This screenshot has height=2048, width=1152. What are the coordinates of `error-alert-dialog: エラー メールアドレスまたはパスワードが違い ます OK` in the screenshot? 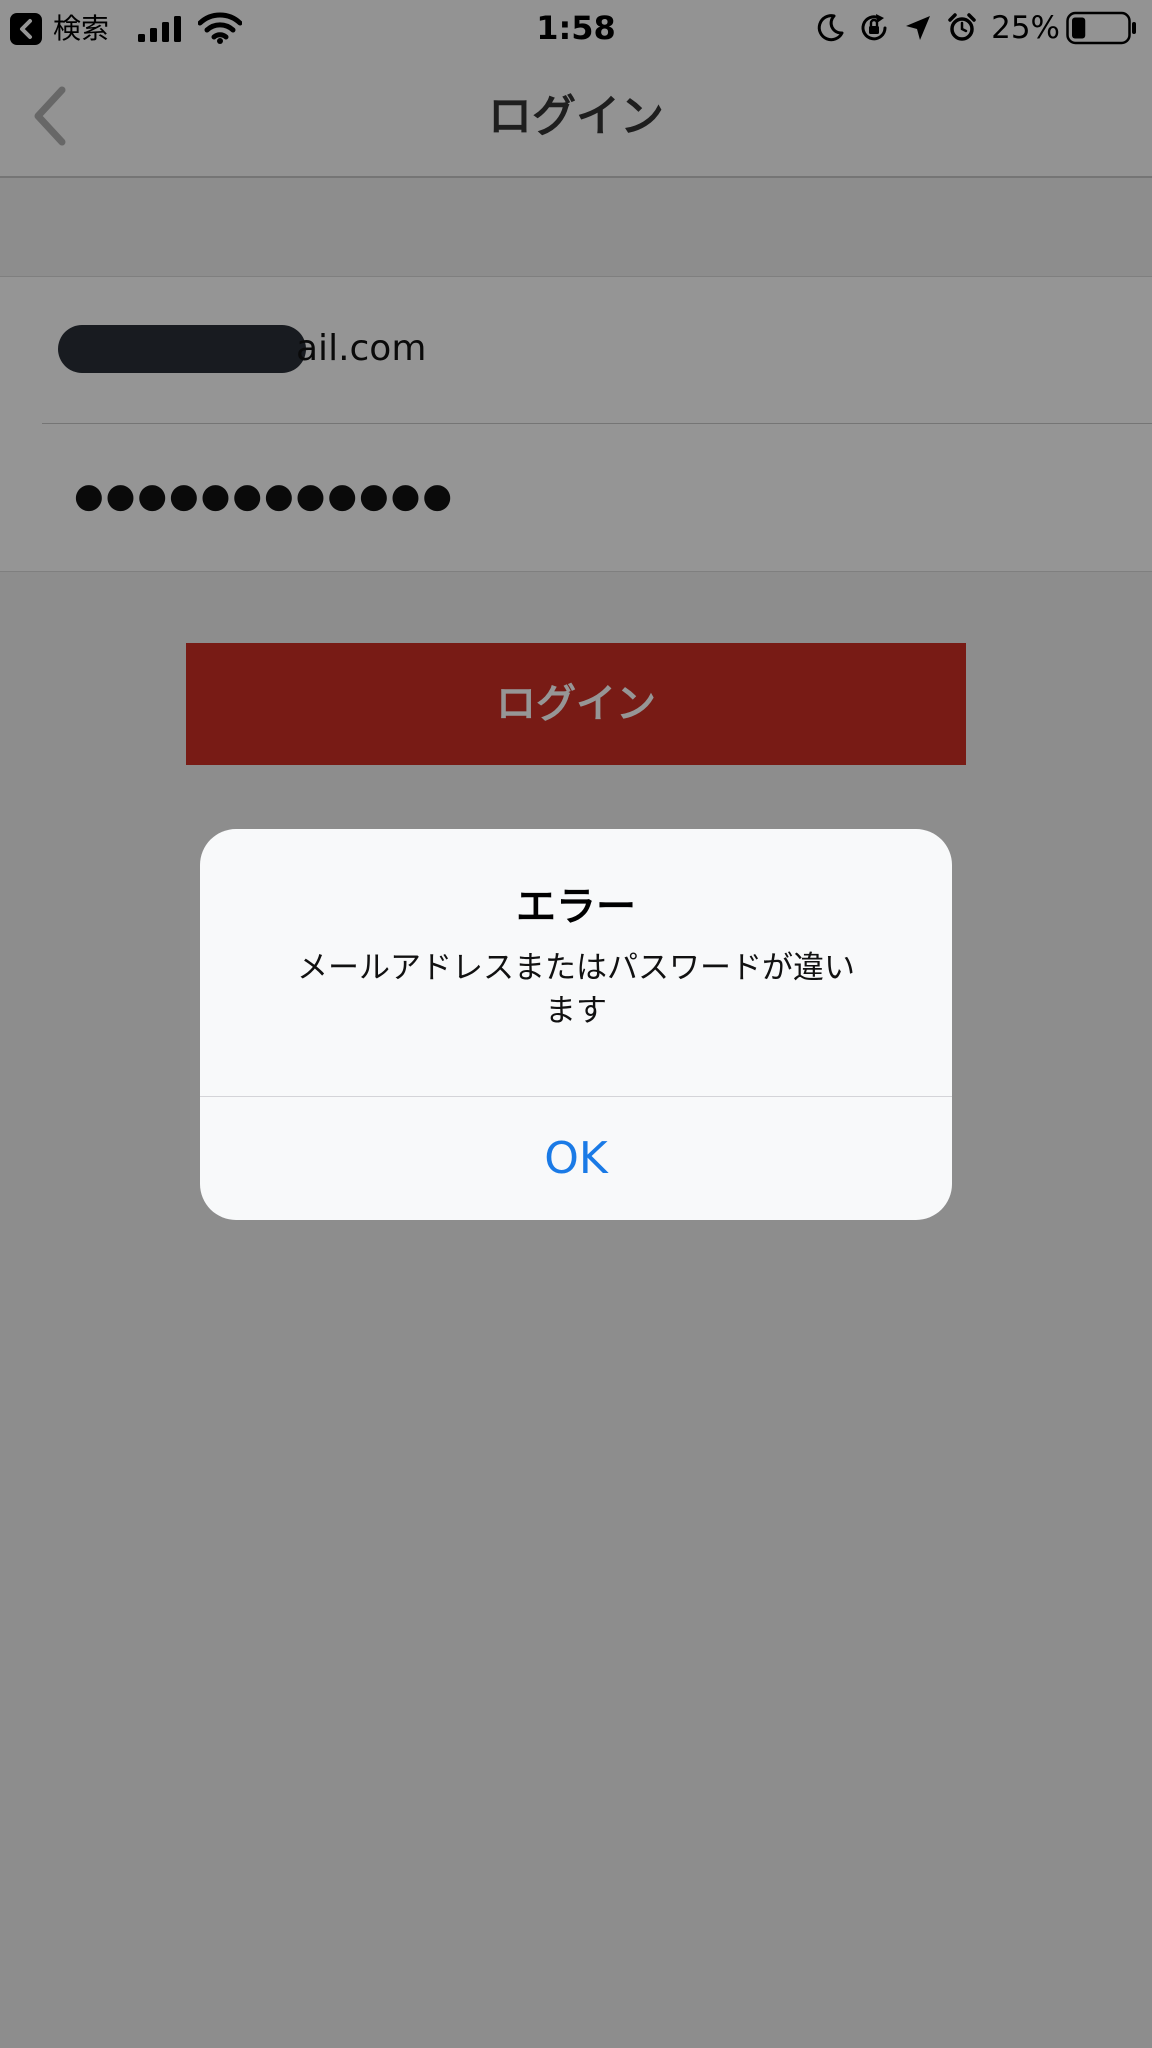 It's located at (576, 1024).